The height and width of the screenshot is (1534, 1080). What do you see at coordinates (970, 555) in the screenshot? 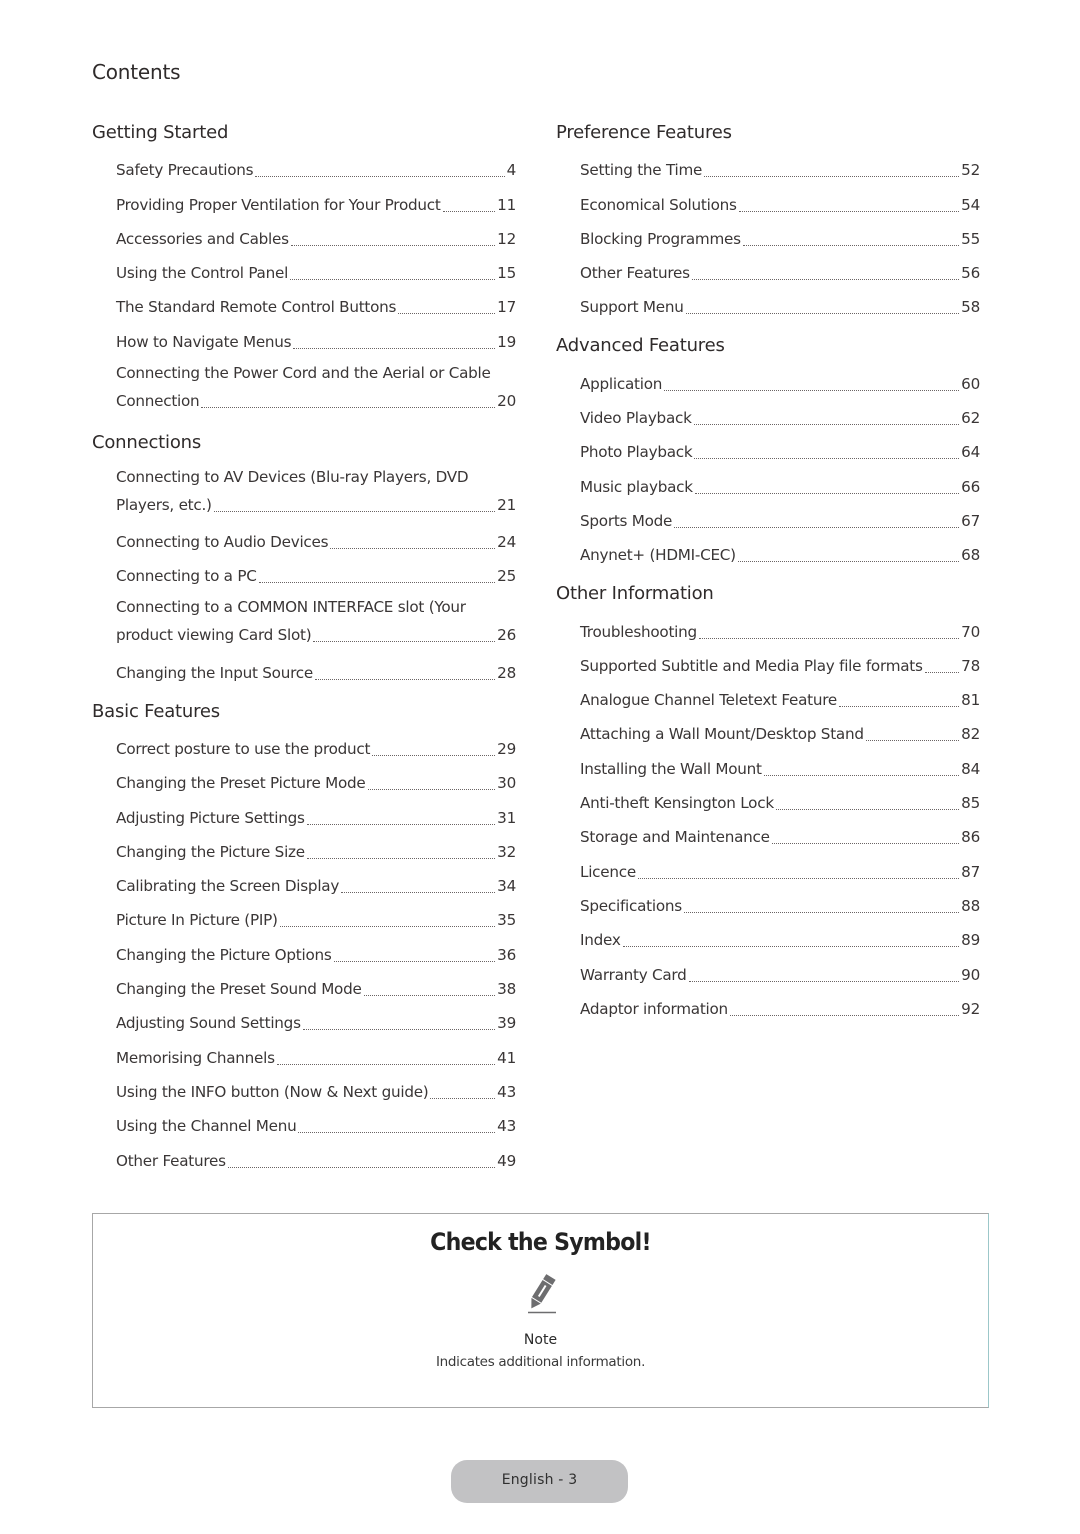
I see `toc-entry-page-number: 68` at bounding box center [970, 555].